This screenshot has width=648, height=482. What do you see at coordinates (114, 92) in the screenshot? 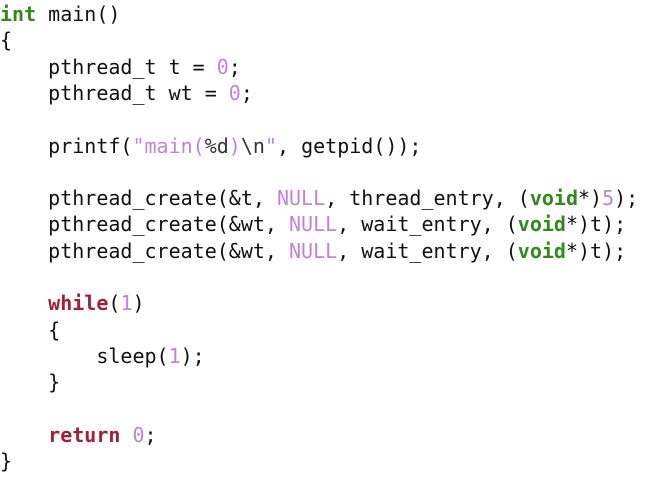
I see `code-token: pthread_t wt =` at bounding box center [114, 92].